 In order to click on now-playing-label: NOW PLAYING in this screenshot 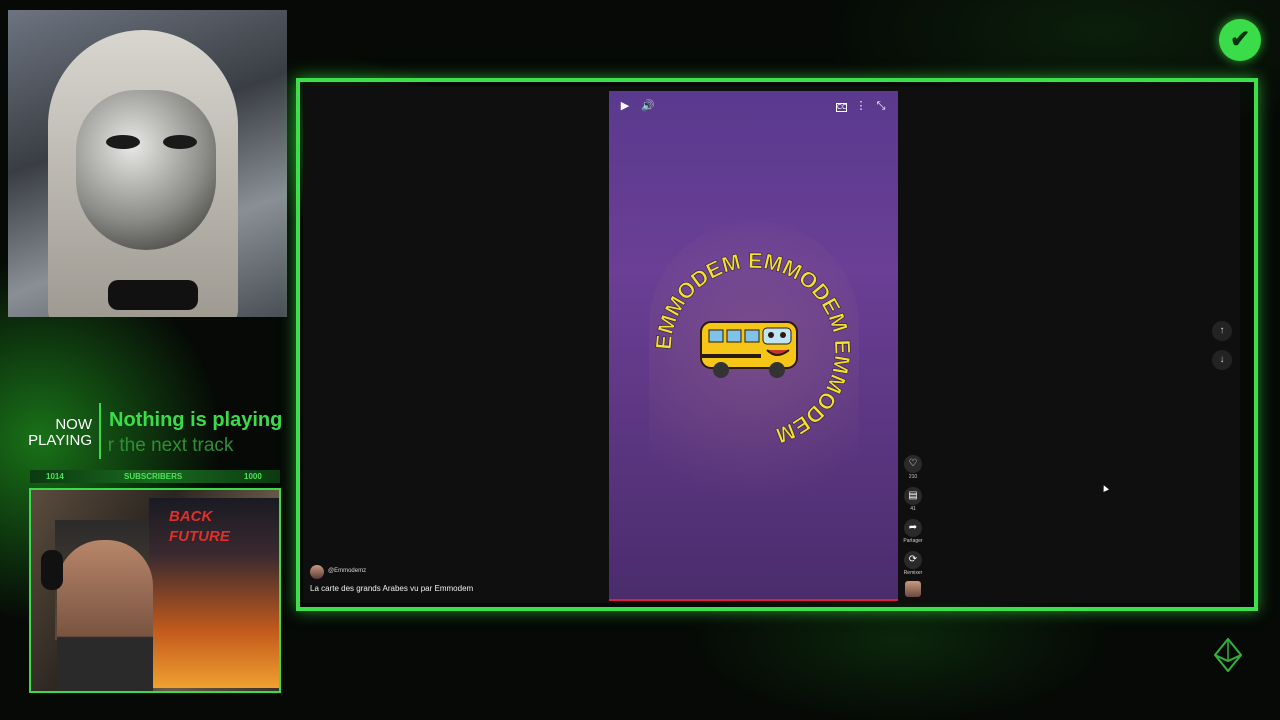, I will do `click(57, 433)`.